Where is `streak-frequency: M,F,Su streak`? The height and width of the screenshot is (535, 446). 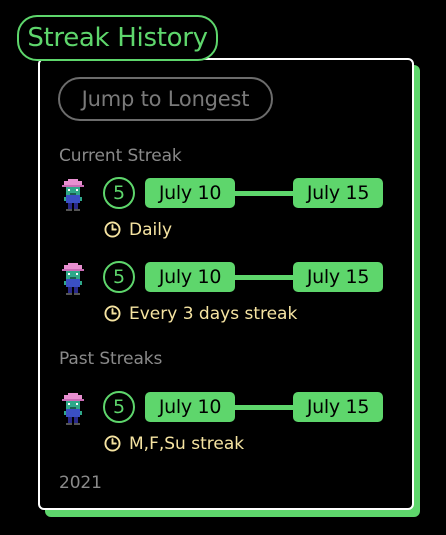
streak-frequency: M,F,Su streak is located at coordinates (174, 444).